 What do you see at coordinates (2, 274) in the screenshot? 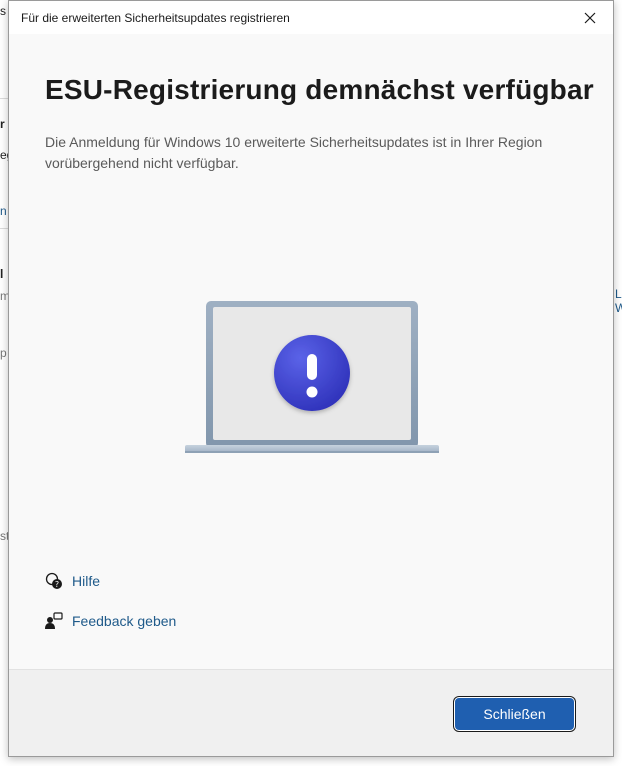
I see `background-fragment: l` at bounding box center [2, 274].